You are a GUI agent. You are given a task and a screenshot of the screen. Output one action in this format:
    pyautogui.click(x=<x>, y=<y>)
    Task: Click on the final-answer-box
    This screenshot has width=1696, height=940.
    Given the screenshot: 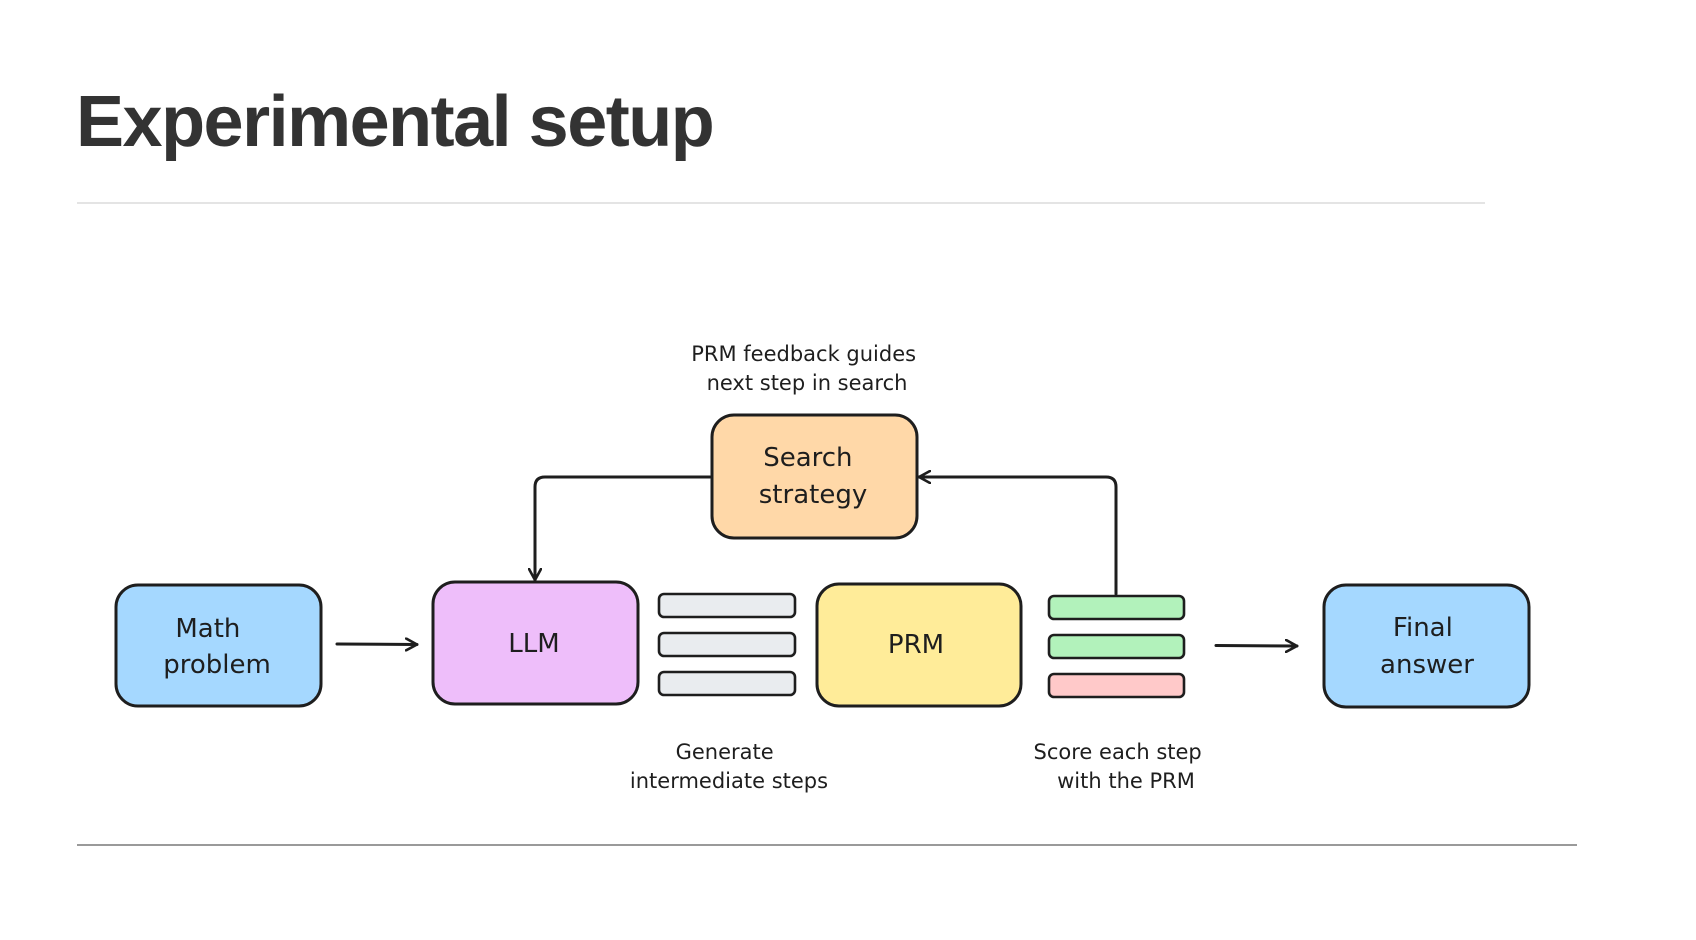 What is the action you would take?
    pyautogui.click(x=1426, y=646)
    